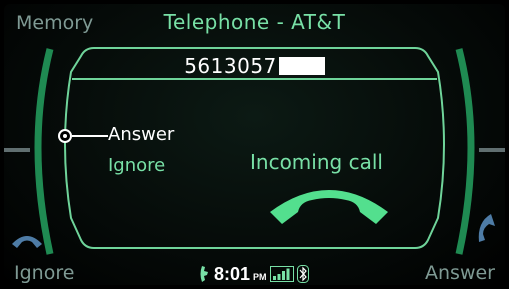 The image size is (509, 289). I want to click on answer-softkey: Answer, so click(460, 273).